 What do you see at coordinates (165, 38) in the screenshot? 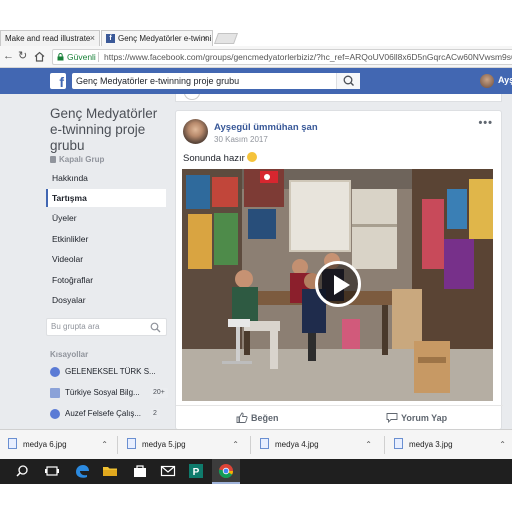
I see `tab-title: Genç Medyatörler e-twinni` at bounding box center [165, 38].